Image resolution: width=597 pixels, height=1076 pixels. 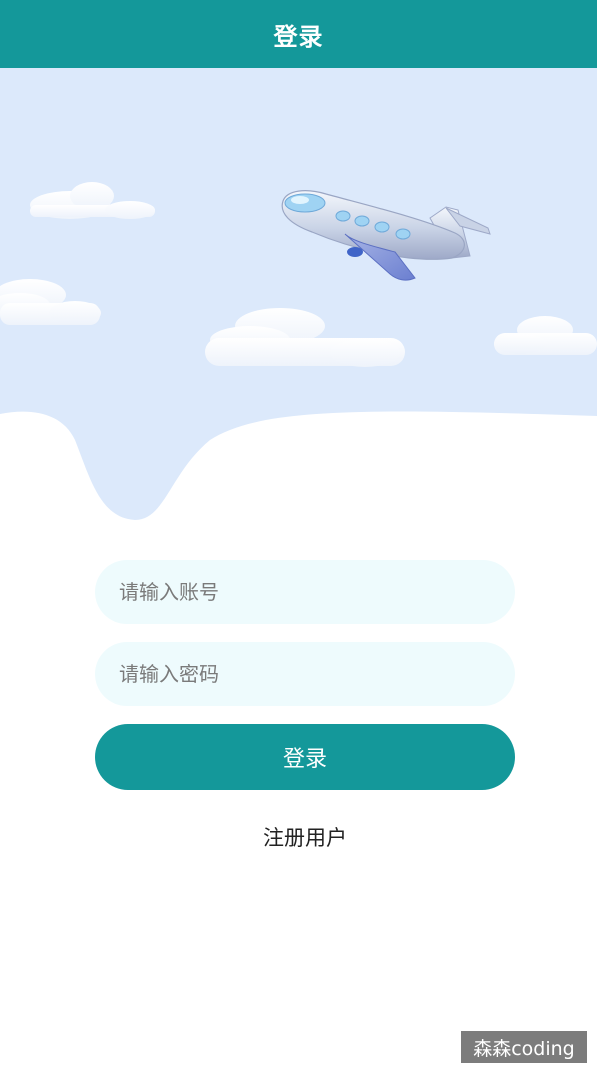 I want to click on login-button: 登录, so click(x=305, y=757).